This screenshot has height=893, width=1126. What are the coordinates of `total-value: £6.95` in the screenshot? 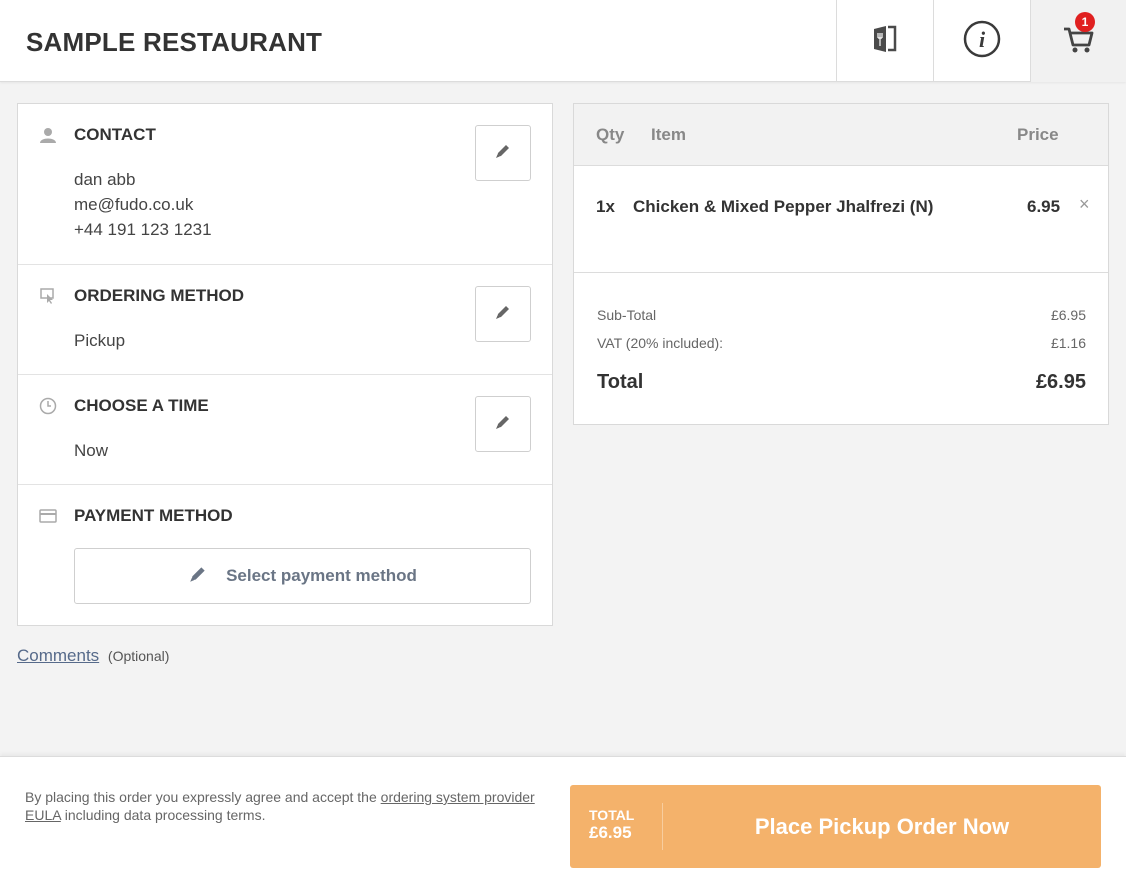 It's located at (1060, 382).